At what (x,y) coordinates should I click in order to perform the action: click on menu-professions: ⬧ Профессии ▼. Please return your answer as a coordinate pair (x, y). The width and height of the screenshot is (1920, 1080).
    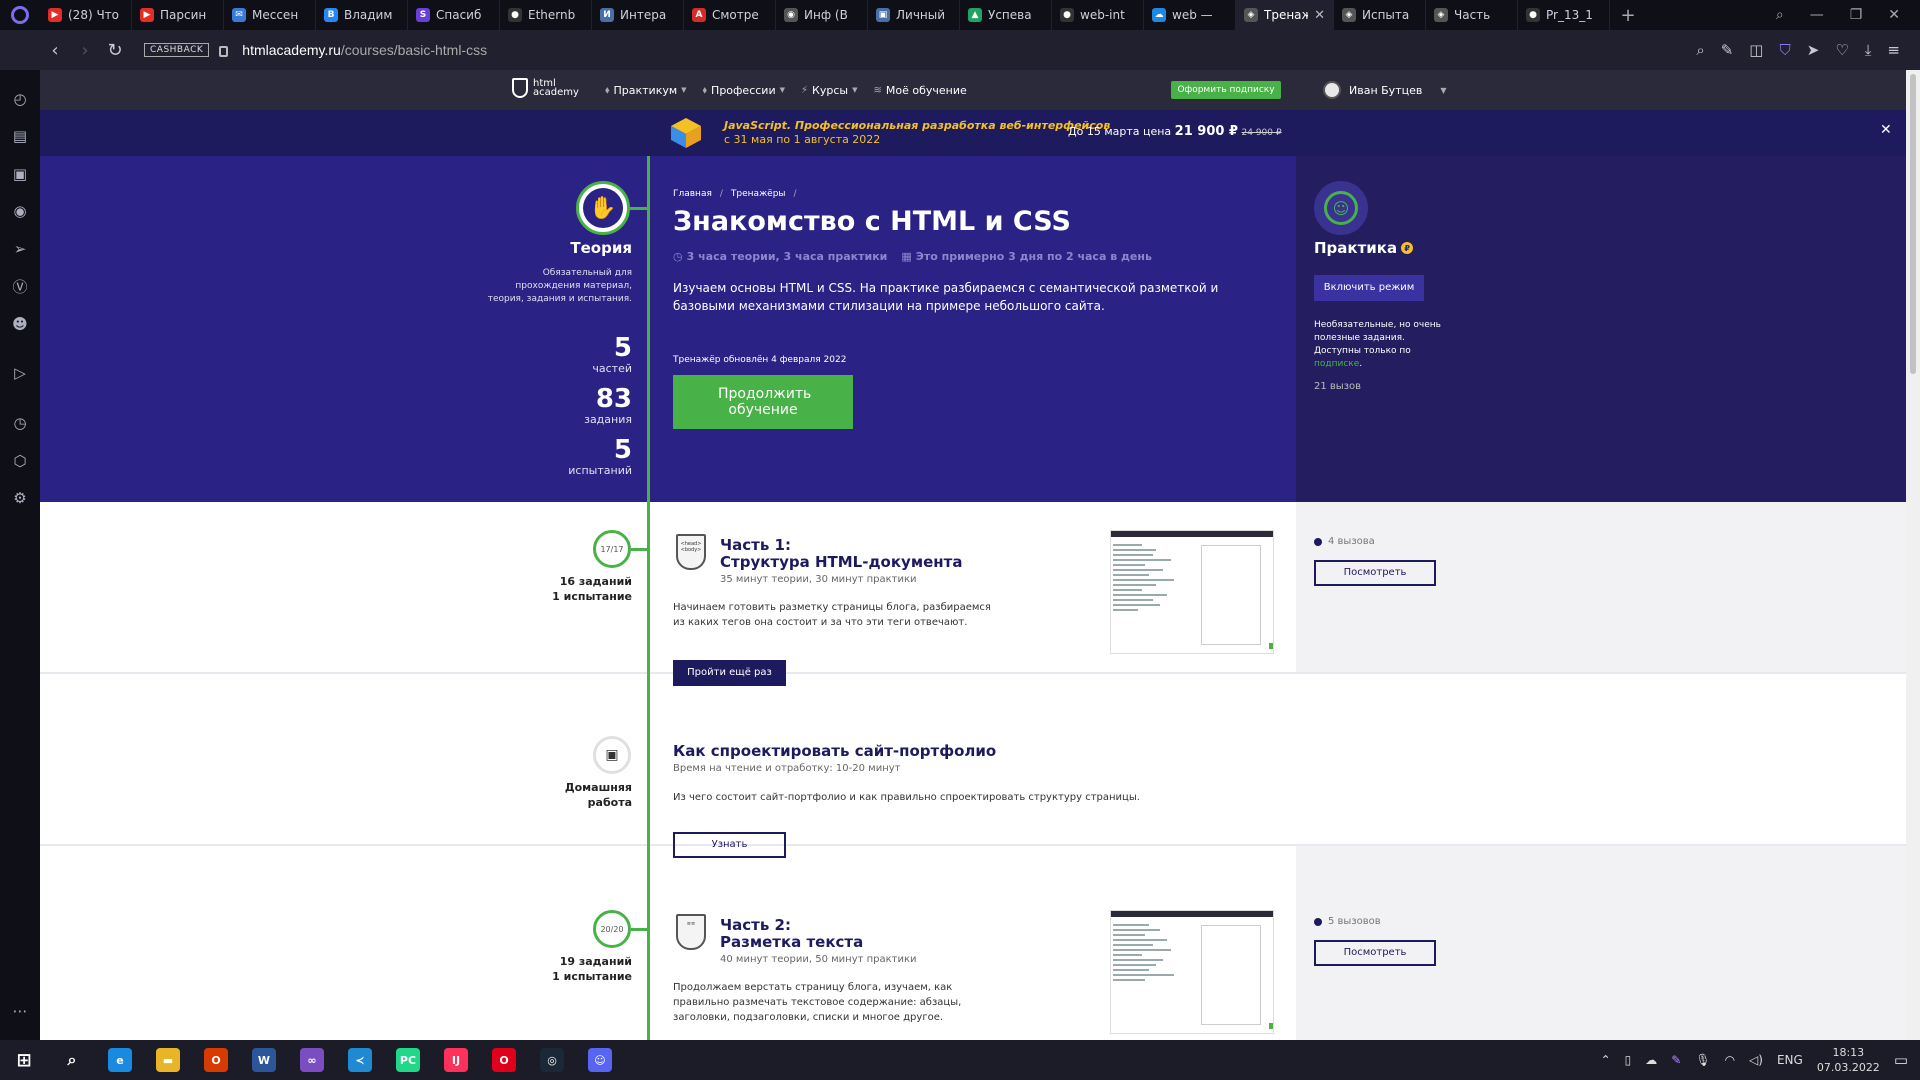
    Looking at the image, I should click on (744, 90).